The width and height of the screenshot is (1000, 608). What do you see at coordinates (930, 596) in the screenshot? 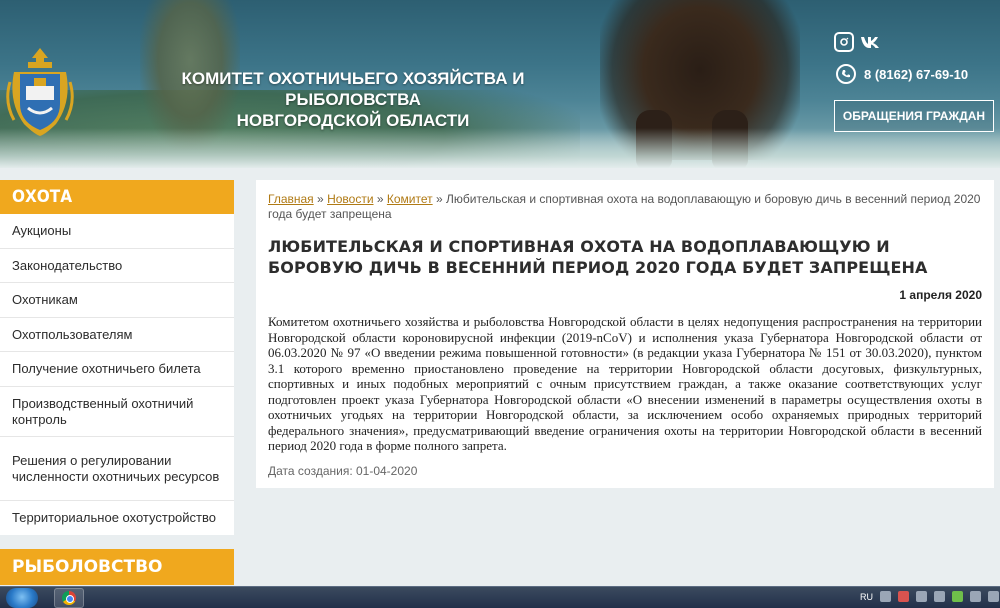
I see `system-tray: RU` at bounding box center [930, 596].